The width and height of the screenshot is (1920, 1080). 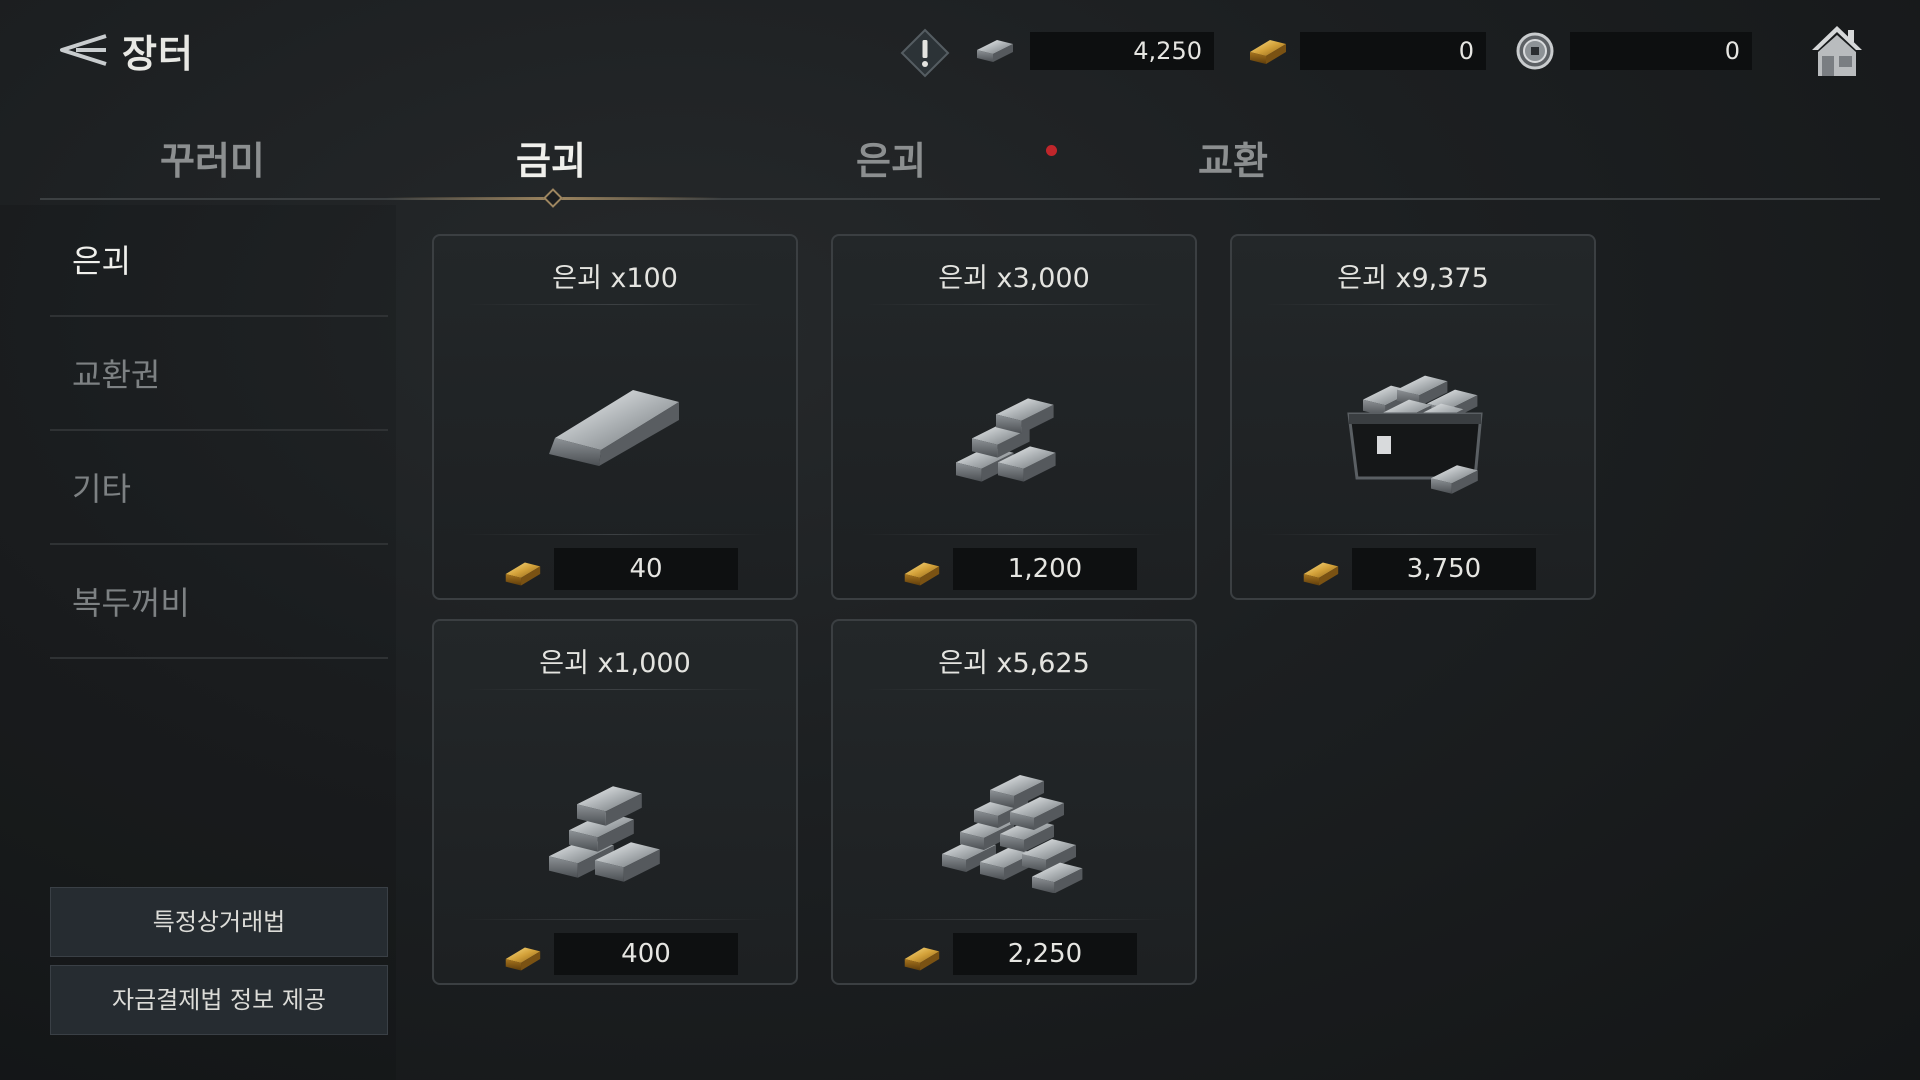 I want to click on product-name: 은괴 x5,625, so click(x=1014, y=663).